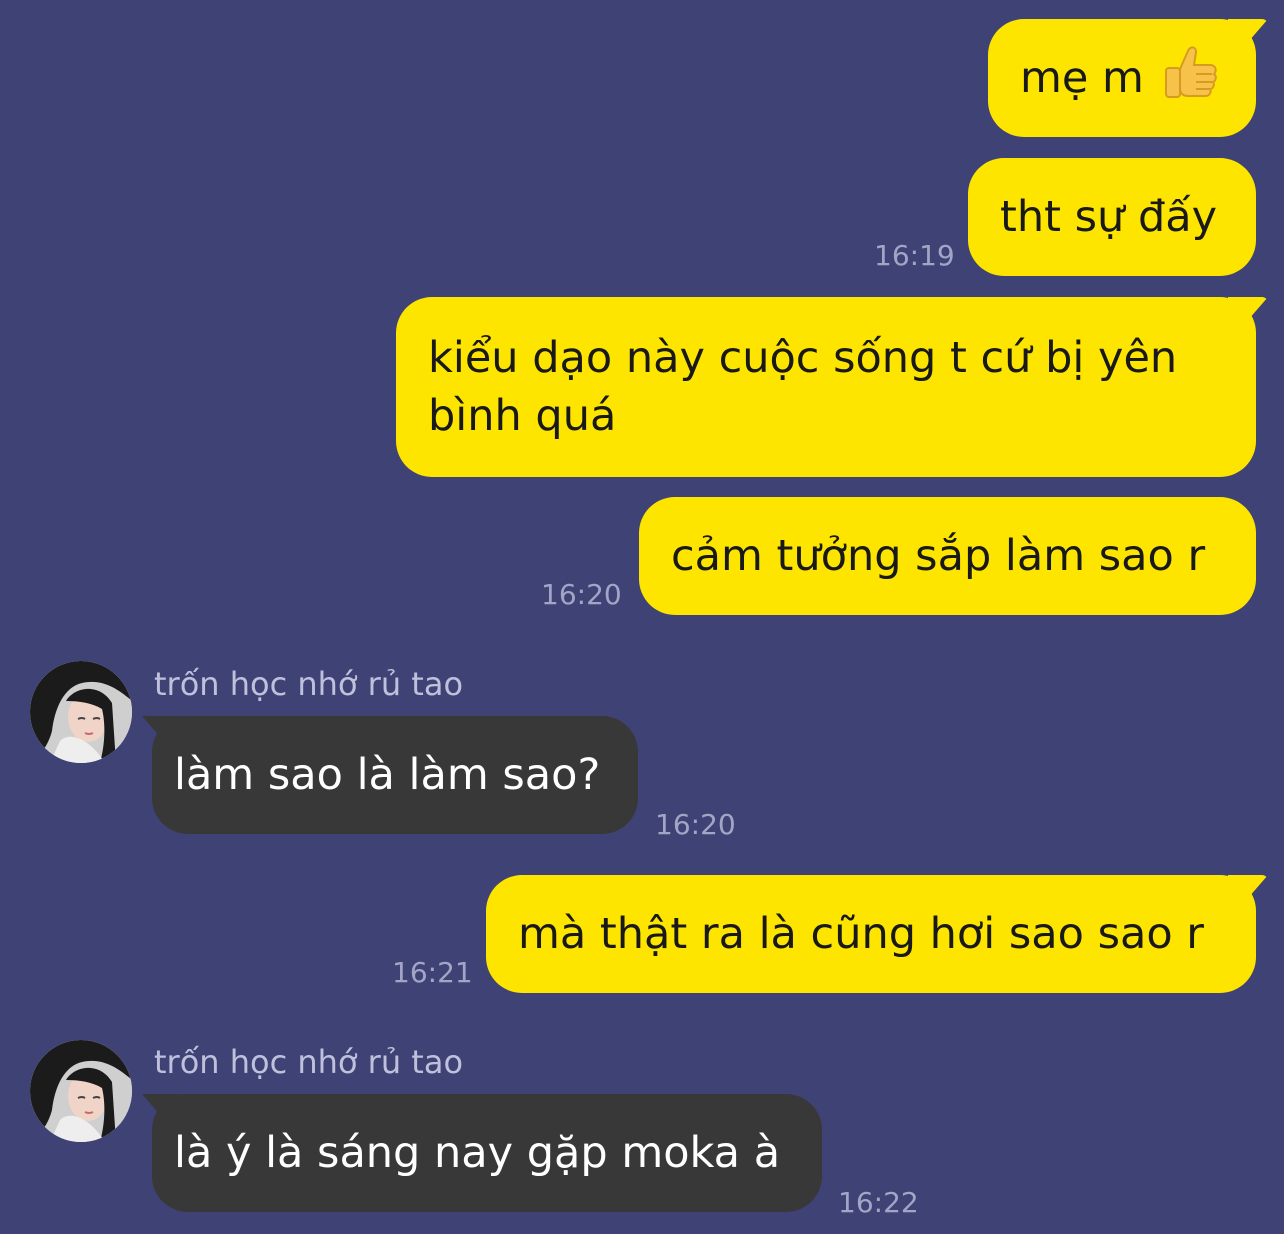 This screenshot has height=1234, width=1284. Describe the element at coordinates (938, 556) in the screenshot. I see `message-text: cảm tưởng sắp làm sao r` at that location.